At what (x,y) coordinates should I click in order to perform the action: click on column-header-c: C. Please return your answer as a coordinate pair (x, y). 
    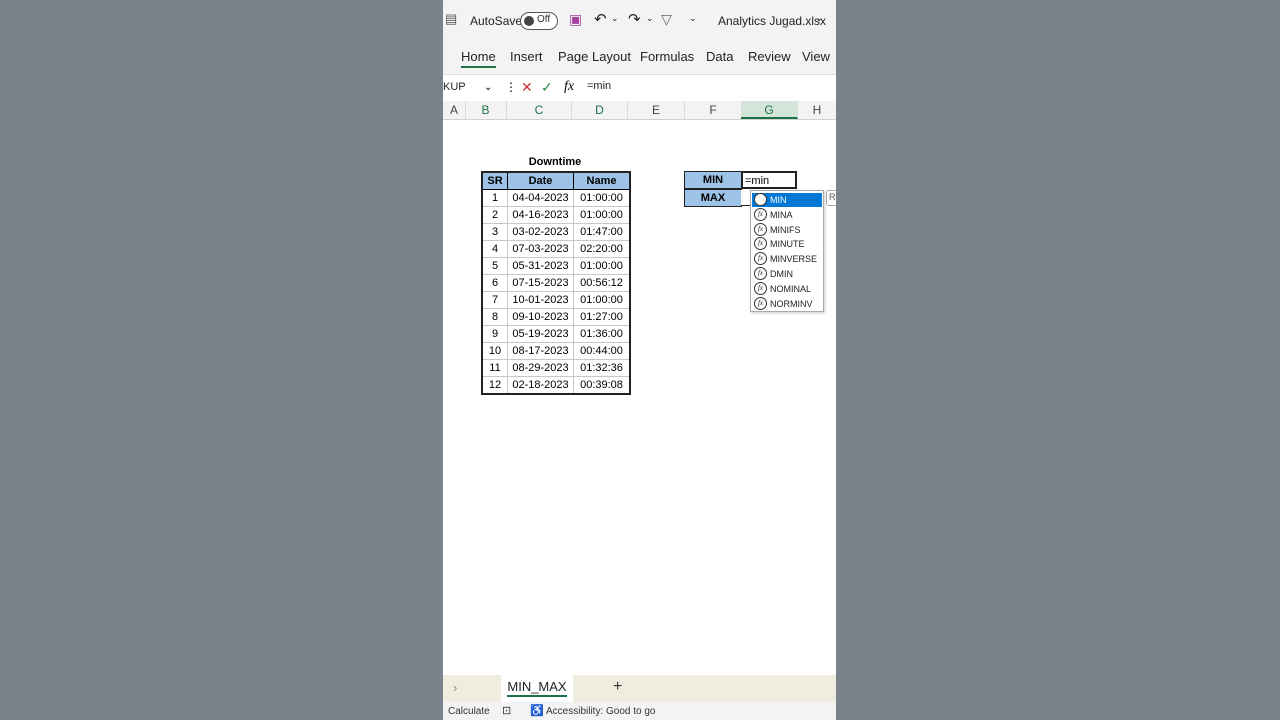
    Looking at the image, I should click on (539, 110).